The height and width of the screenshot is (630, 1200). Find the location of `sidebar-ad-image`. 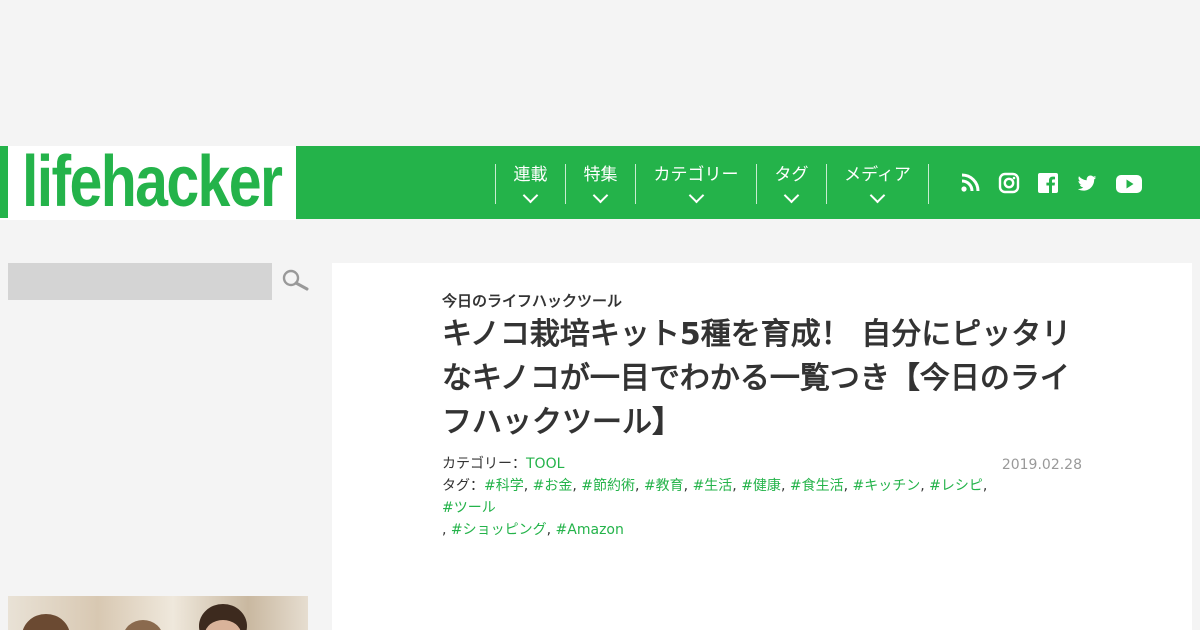

sidebar-ad-image is located at coordinates (158, 613).